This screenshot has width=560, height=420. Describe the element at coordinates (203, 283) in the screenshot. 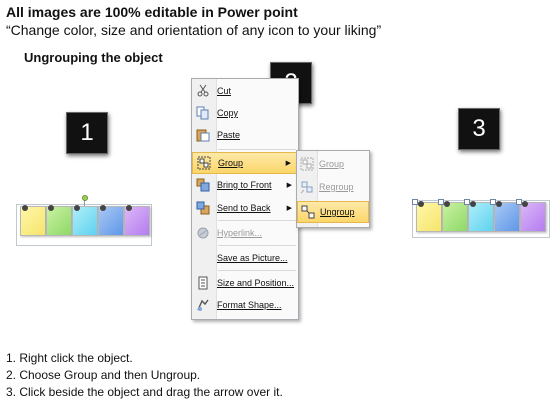

I see `size-position-icon` at that location.